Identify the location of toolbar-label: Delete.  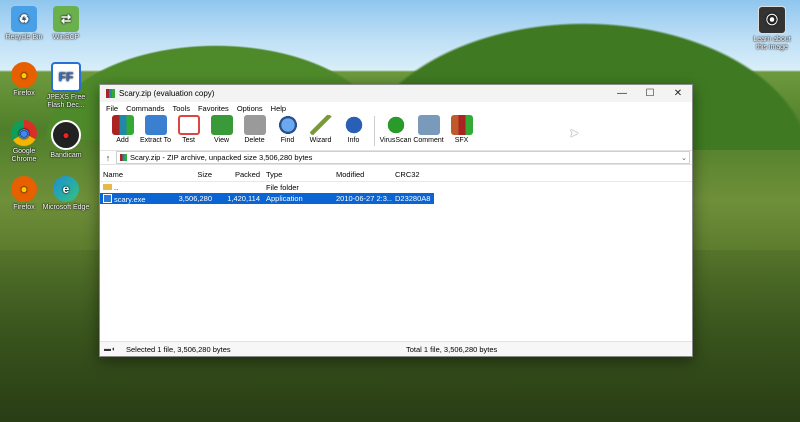
(254, 140).